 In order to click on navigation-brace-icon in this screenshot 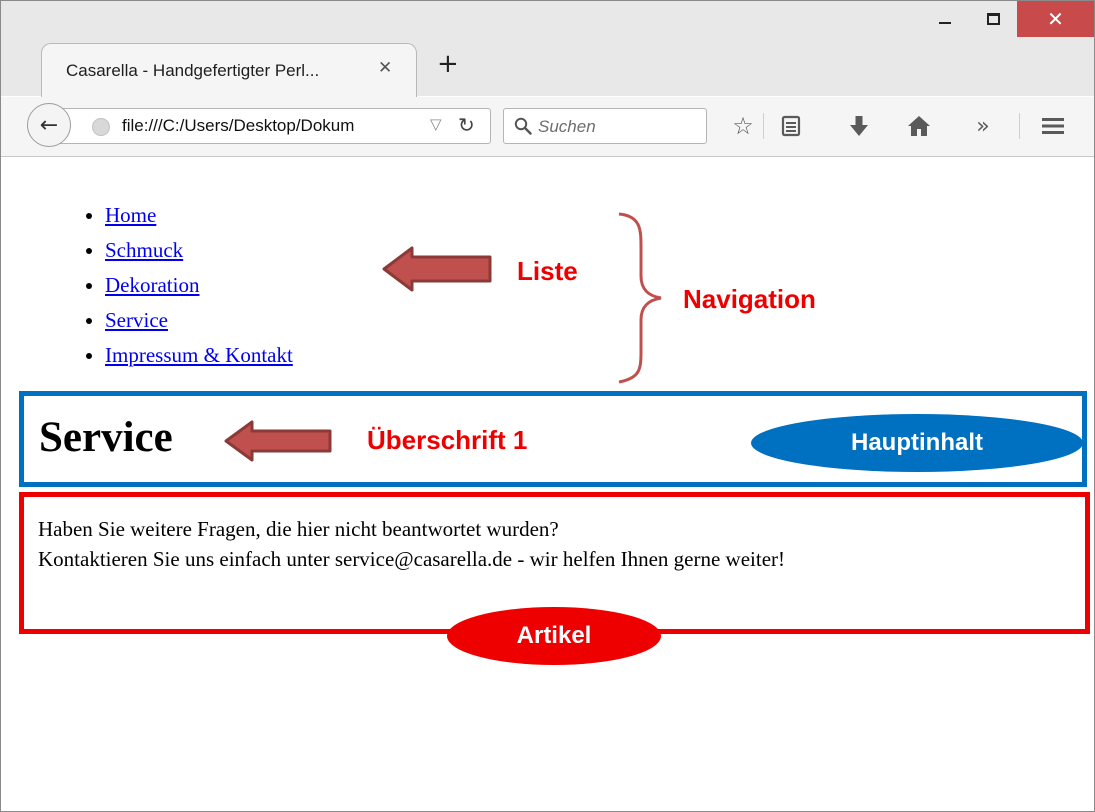, I will do `click(640, 298)`.